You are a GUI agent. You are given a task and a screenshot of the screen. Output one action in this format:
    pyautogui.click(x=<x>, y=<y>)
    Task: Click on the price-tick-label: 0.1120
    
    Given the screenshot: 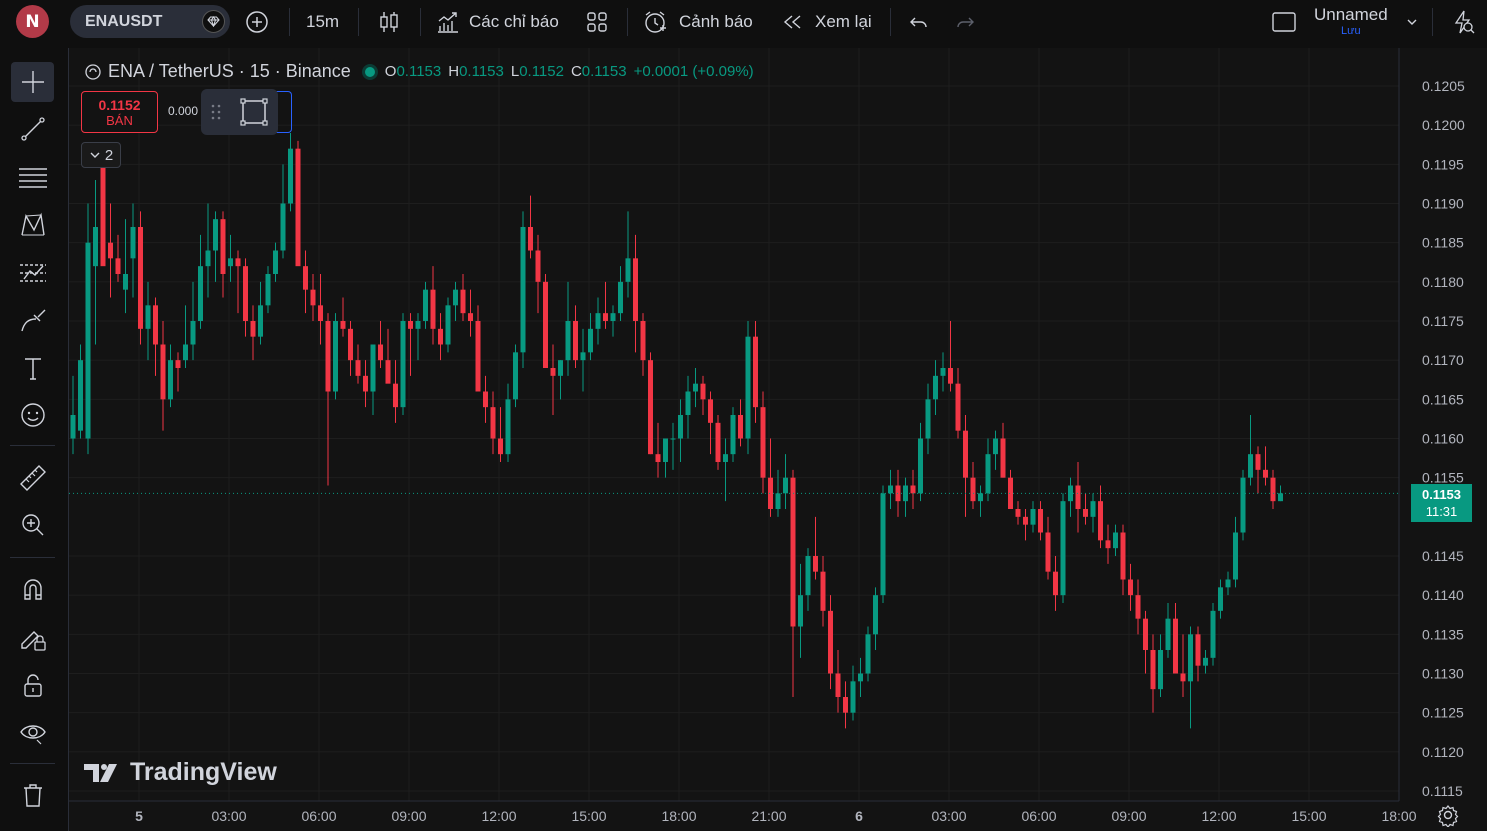 What is the action you would take?
    pyautogui.click(x=1443, y=752)
    